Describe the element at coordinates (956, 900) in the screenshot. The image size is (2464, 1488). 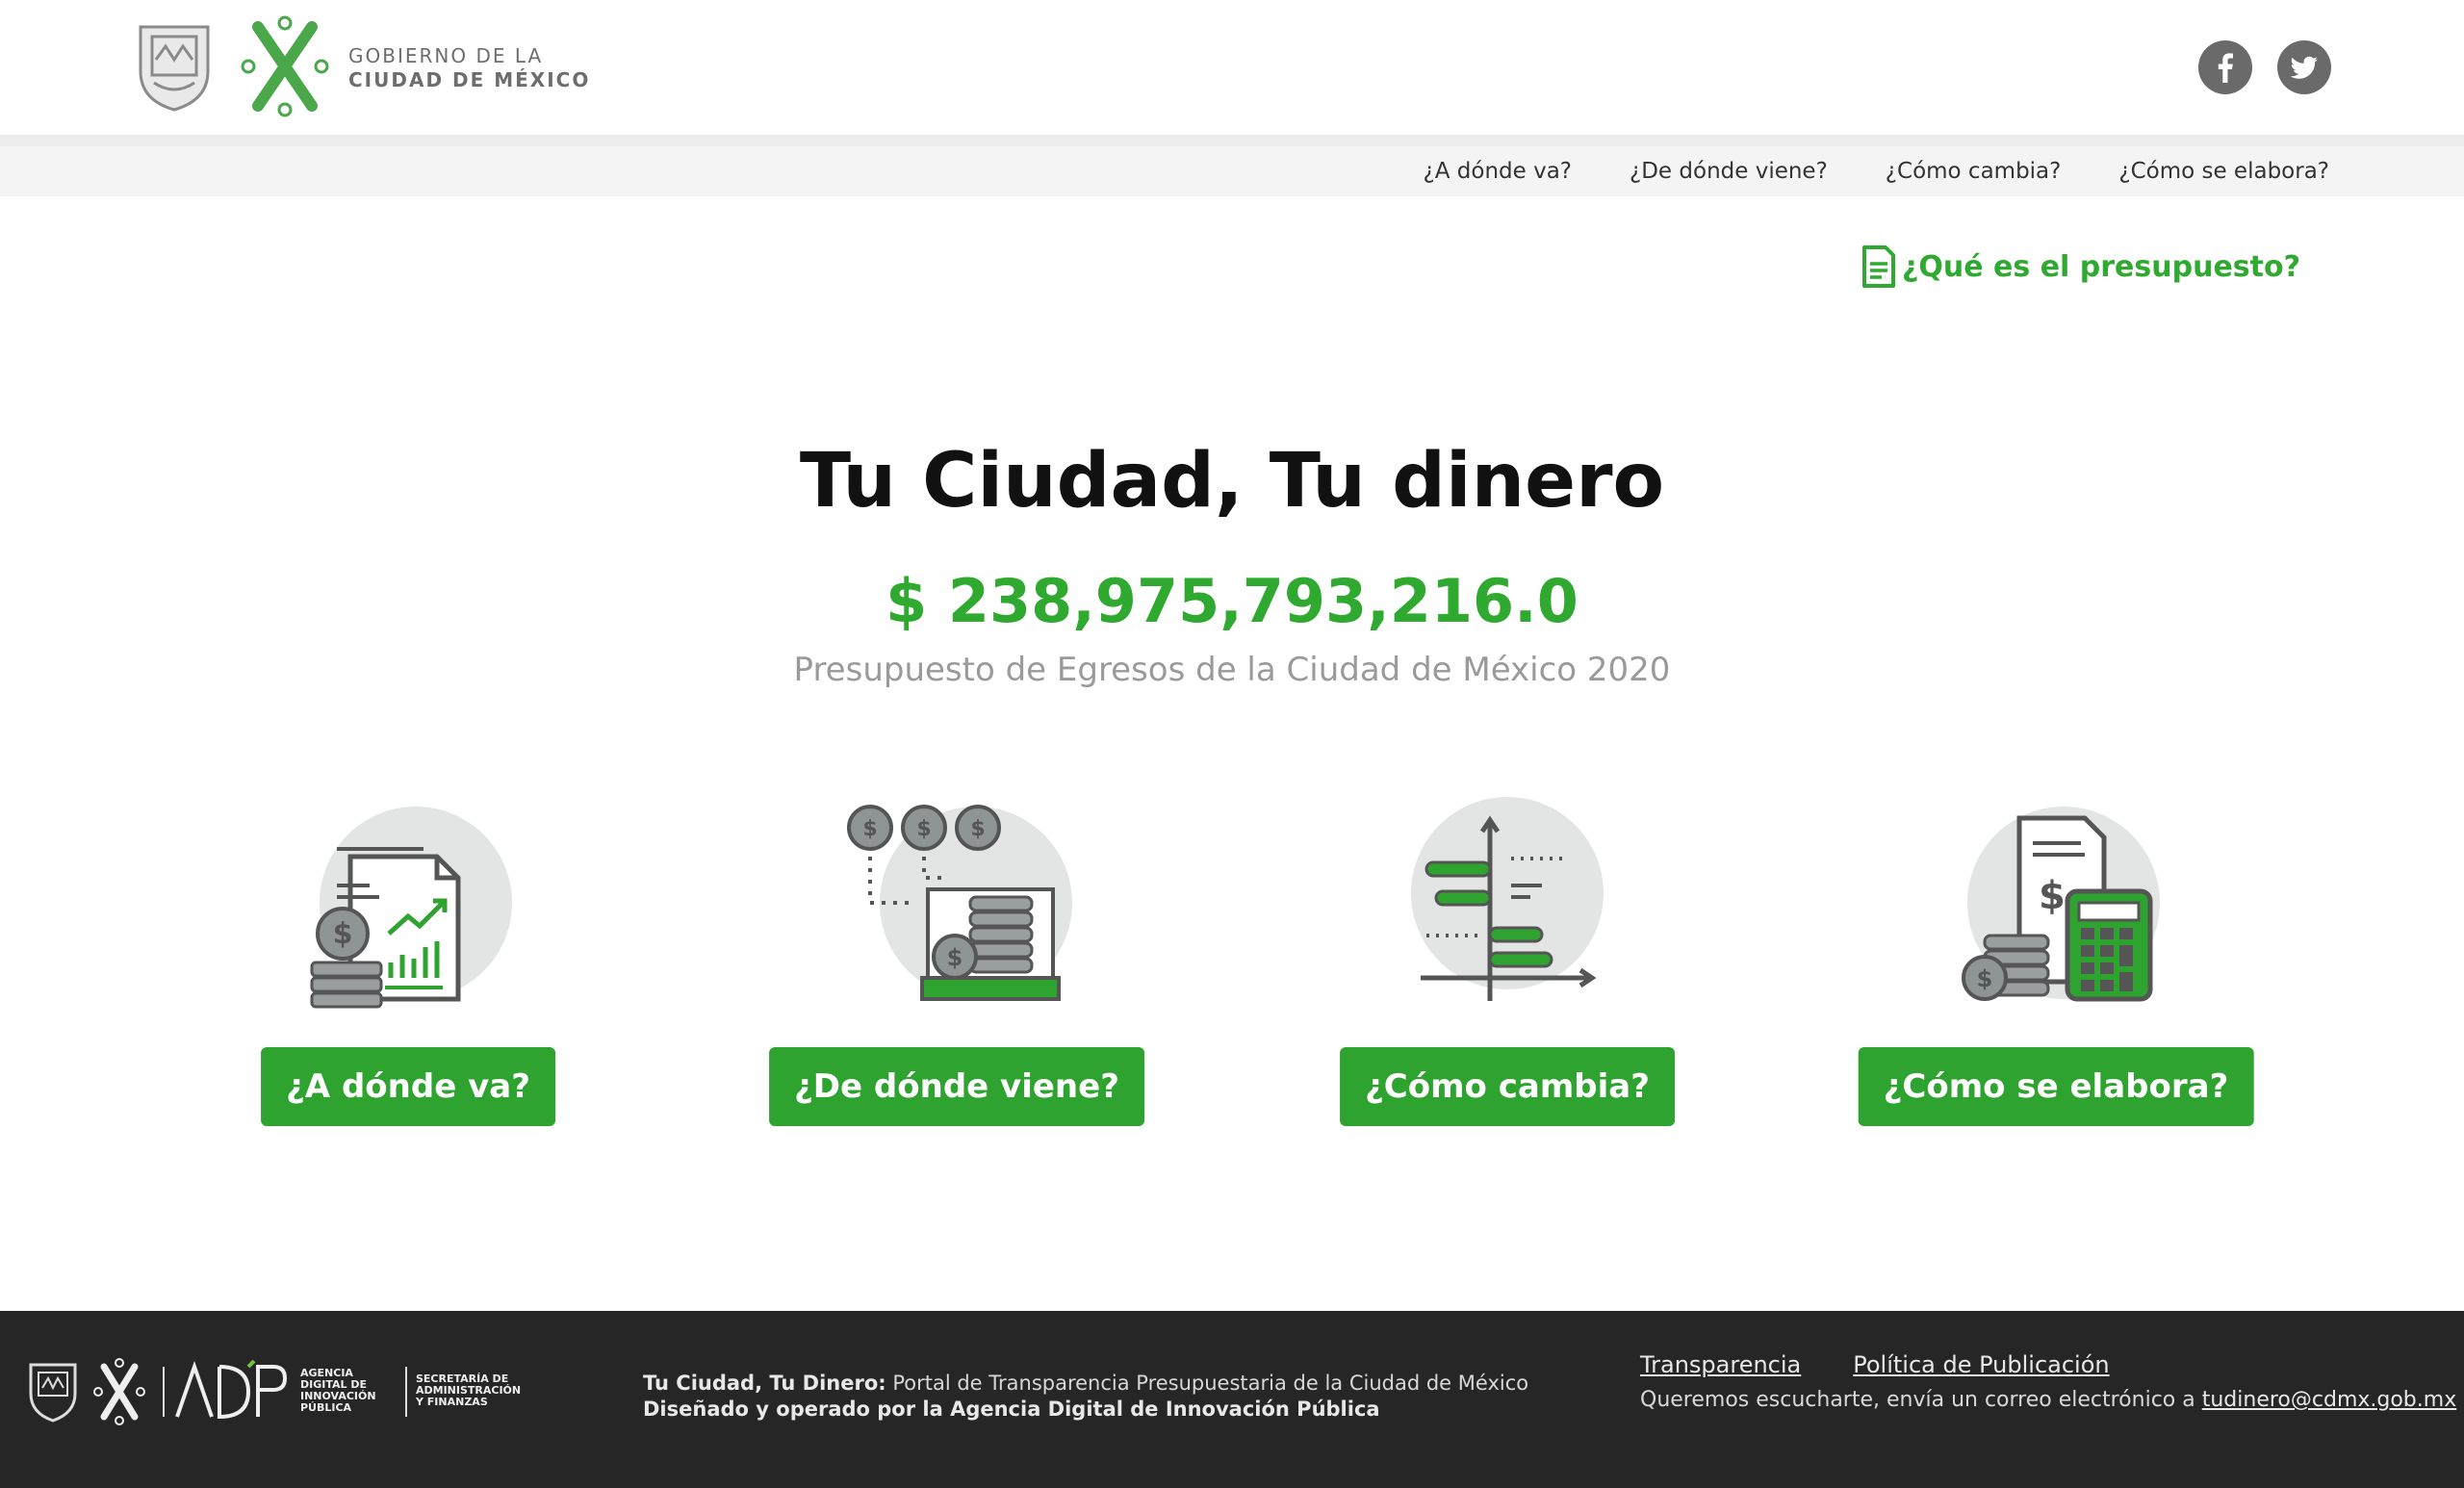
I see `coins-flow-icon: $ $ $ $` at that location.